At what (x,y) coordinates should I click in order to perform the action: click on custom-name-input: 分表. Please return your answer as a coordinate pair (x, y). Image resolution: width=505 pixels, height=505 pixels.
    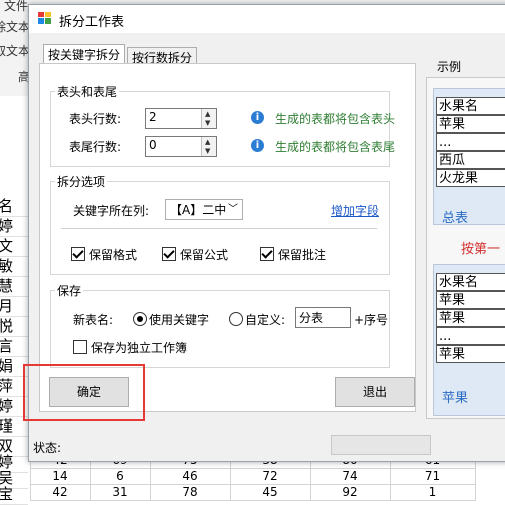
    Looking at the image, I should click on (323, 317).